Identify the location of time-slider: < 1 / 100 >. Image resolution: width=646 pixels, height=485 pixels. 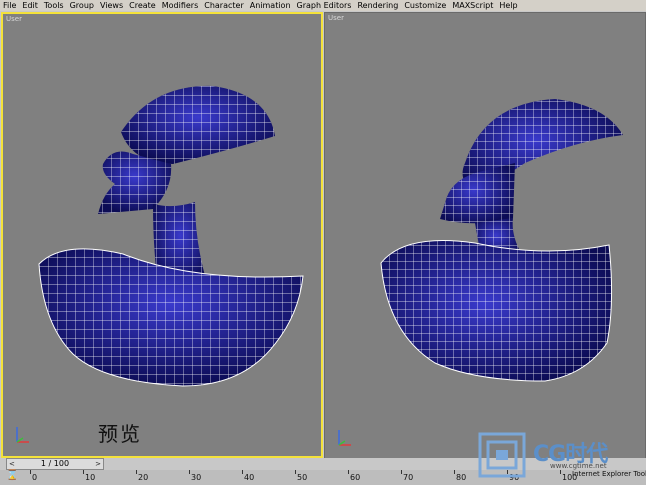
(55, 464).